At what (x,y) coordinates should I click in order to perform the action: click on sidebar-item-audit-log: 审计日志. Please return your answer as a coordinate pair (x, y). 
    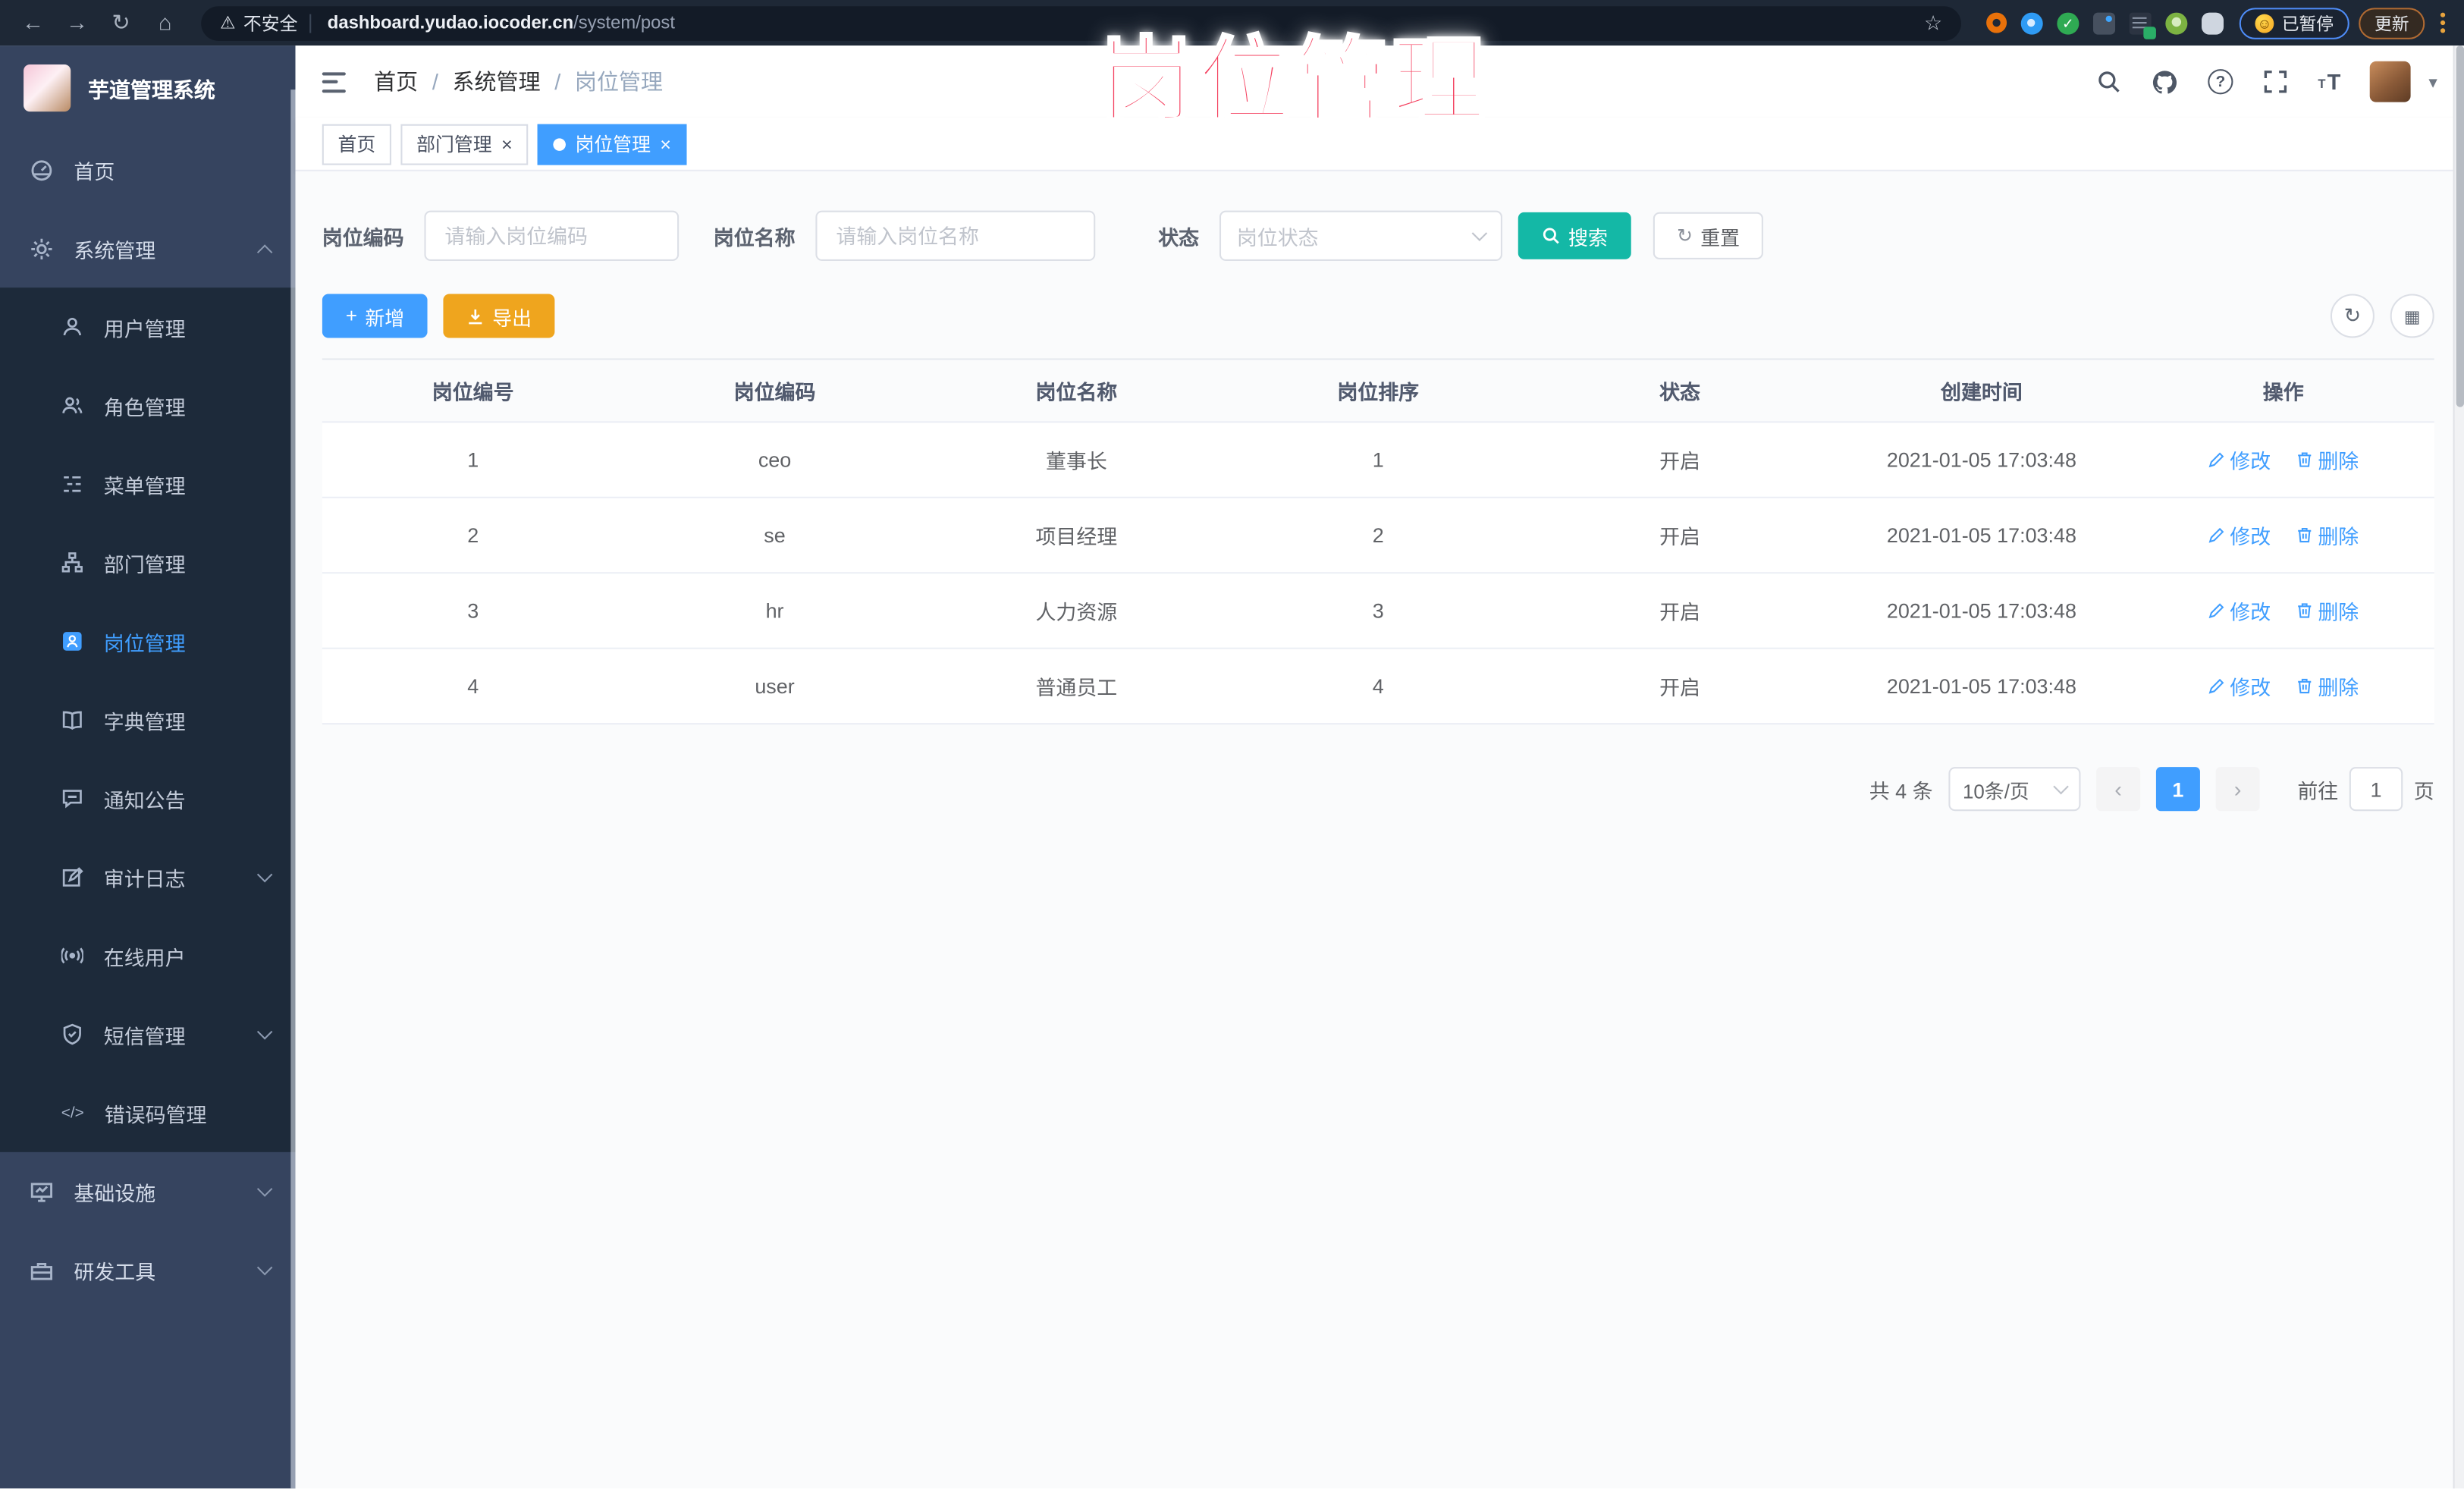
    Looking at the image, I should click on (148, 877).